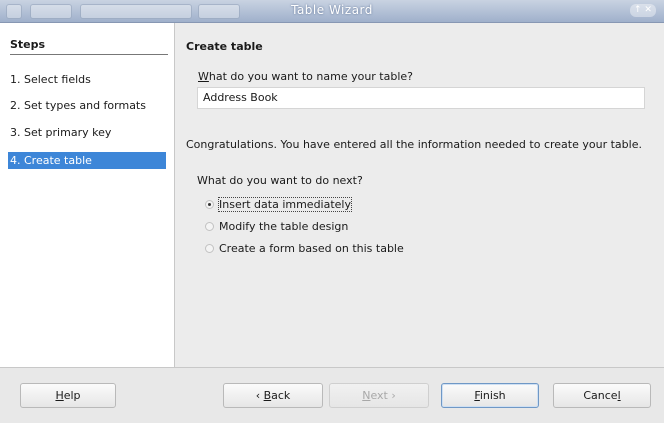  What do you see at coordinates (283, 226) in the screenshot?
I see `radio-label: Modify the table design` at bounding box center [283, 226].